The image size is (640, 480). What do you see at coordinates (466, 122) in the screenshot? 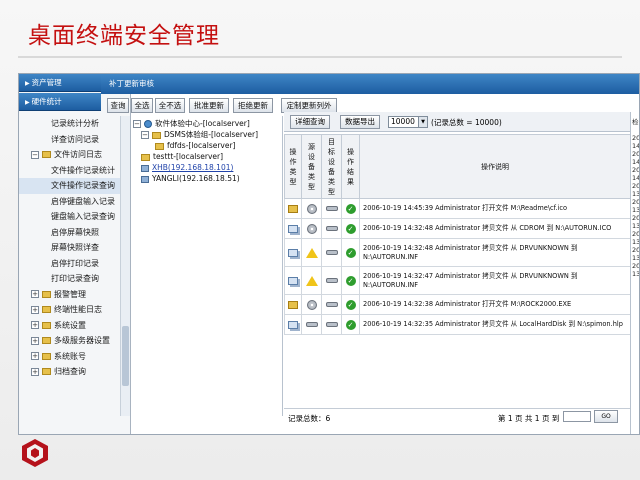
I see `record-total: (记录总数 = 10000)` at bounding box center [466, 122].